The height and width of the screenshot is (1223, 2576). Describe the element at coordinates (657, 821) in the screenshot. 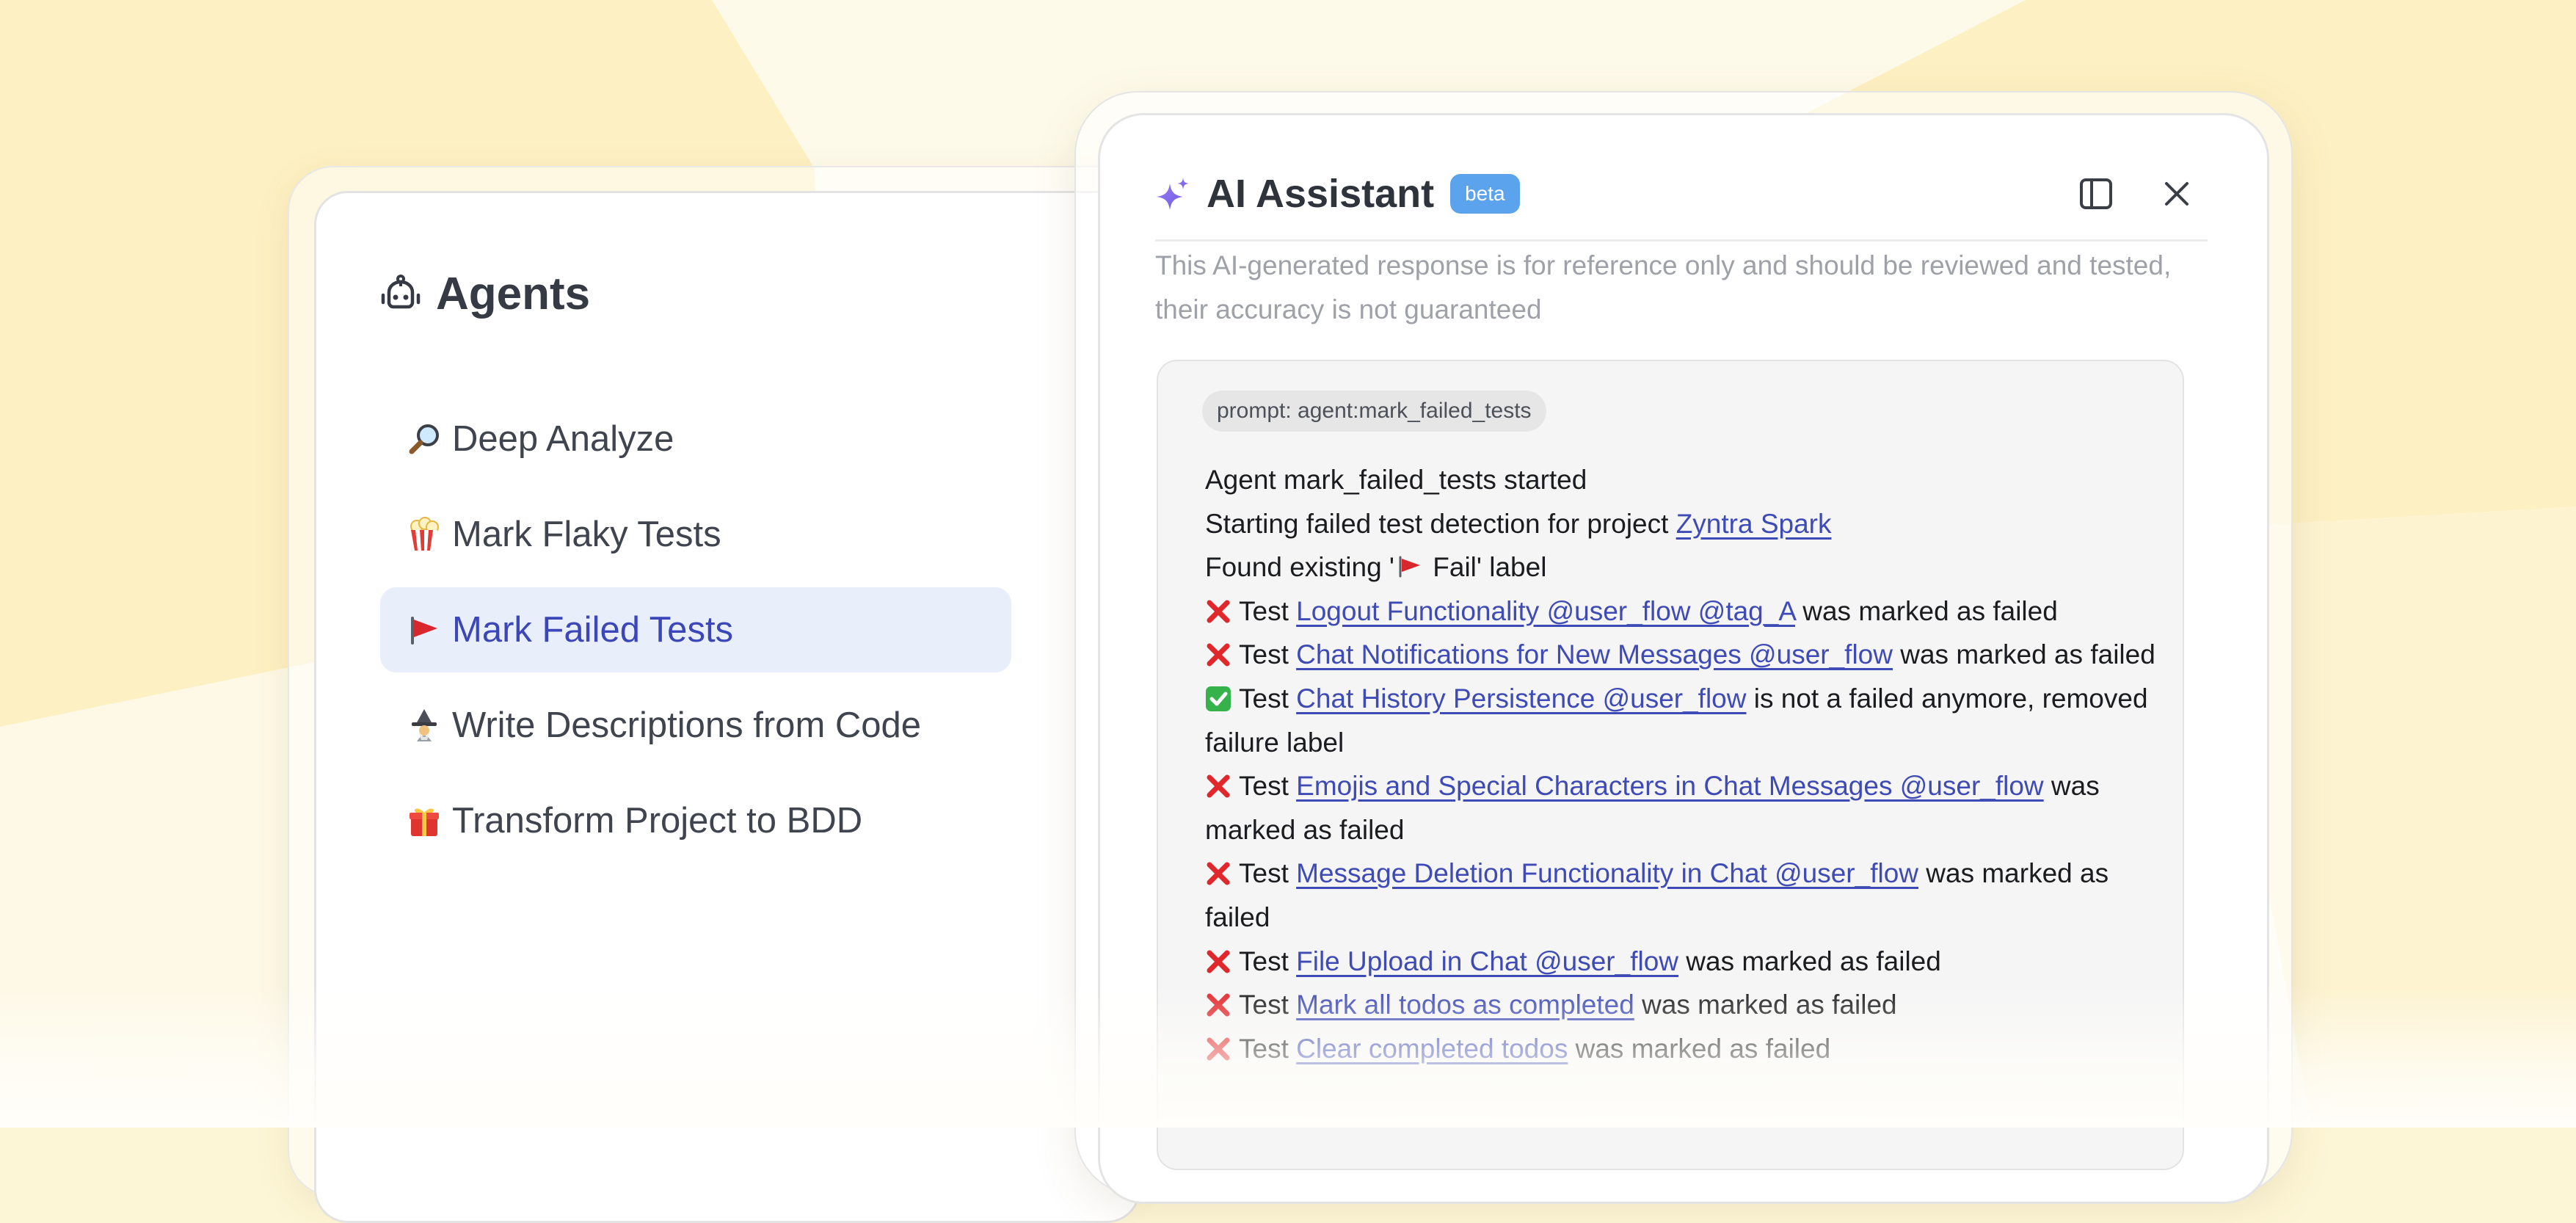

I see `agent-item-label: Transform Project to BDD` at that location.